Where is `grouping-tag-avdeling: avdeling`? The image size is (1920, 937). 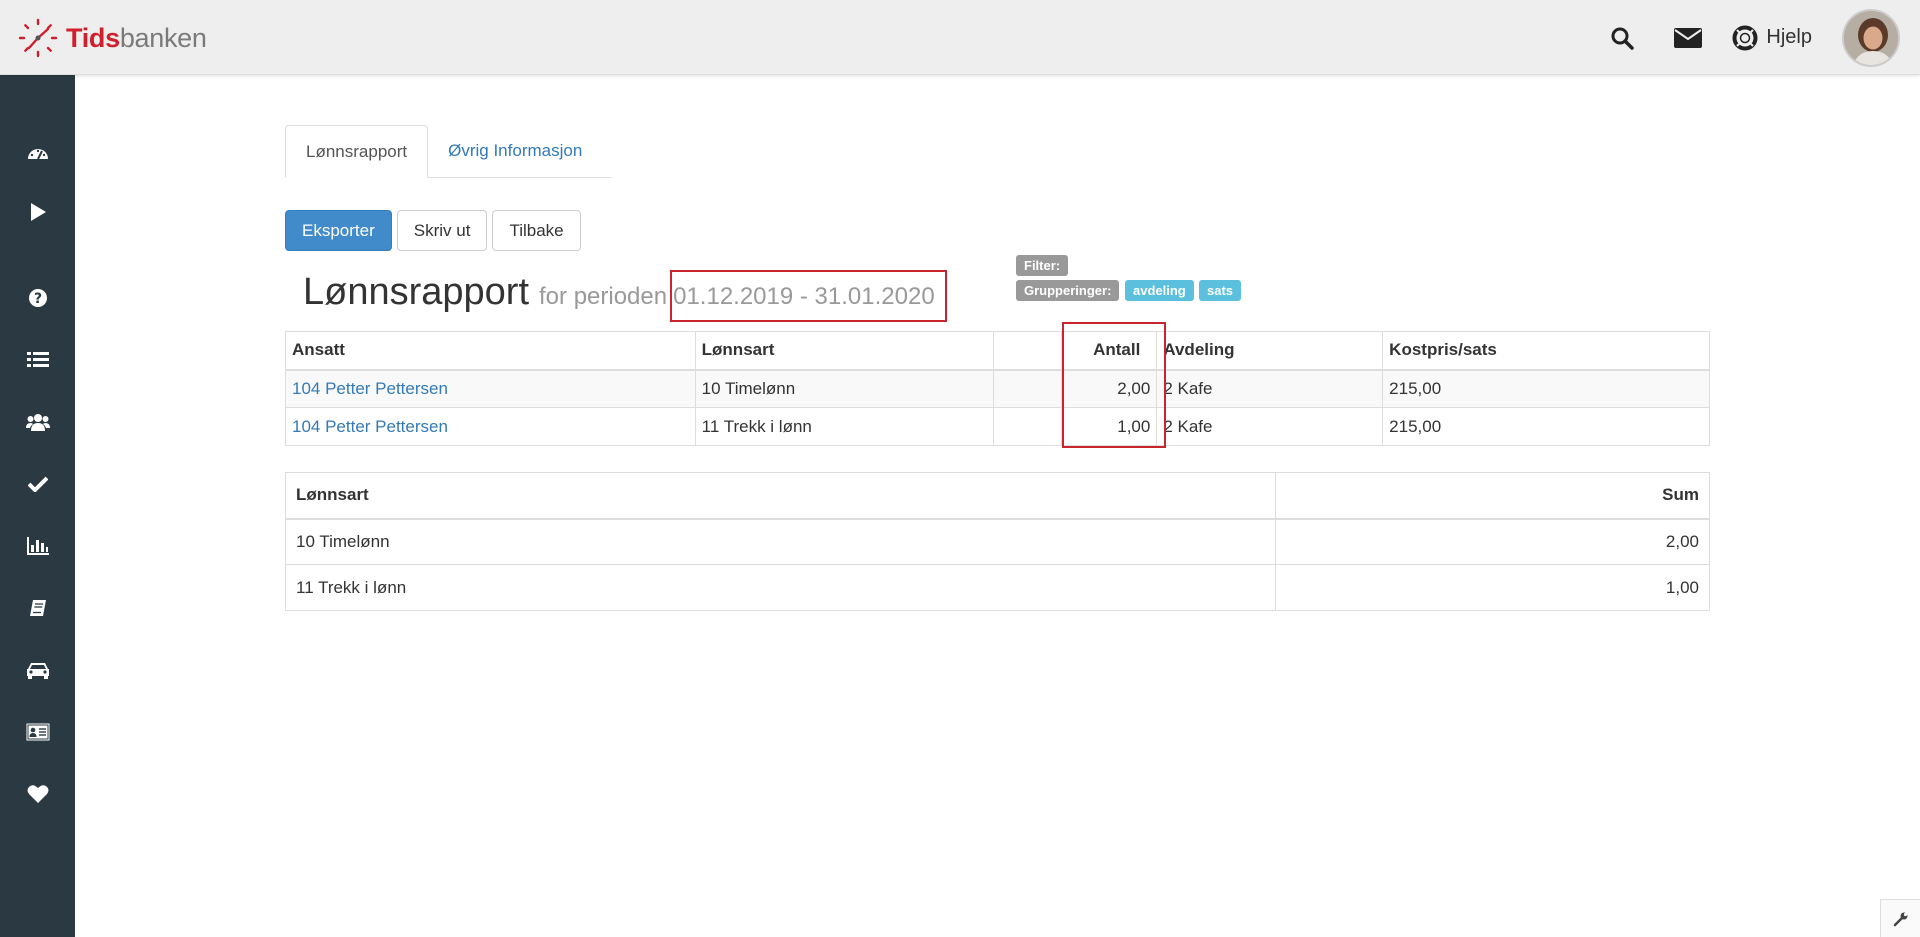 grouping-tag-avdeling: avdeling is located at coordinates (1159, 290).